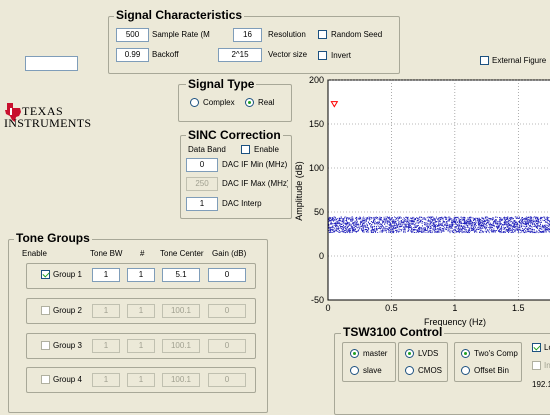 The width and height of the screenshot is (550, 415). I want to click on cmos-radio, so click(409, 370).